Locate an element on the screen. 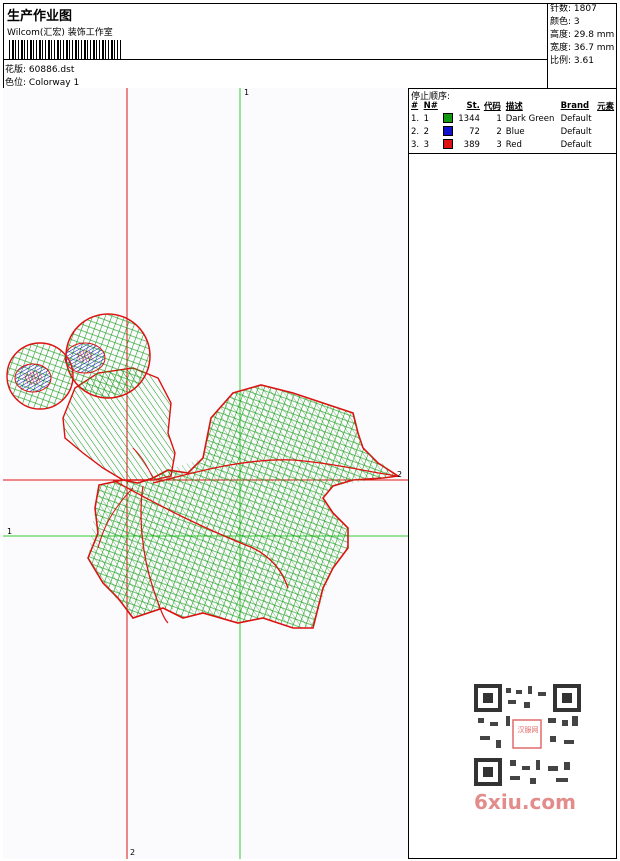 The height and width of the screenshot is (861, 620). watermark-text: 6xiu.com is located at coordinates (525, 802).